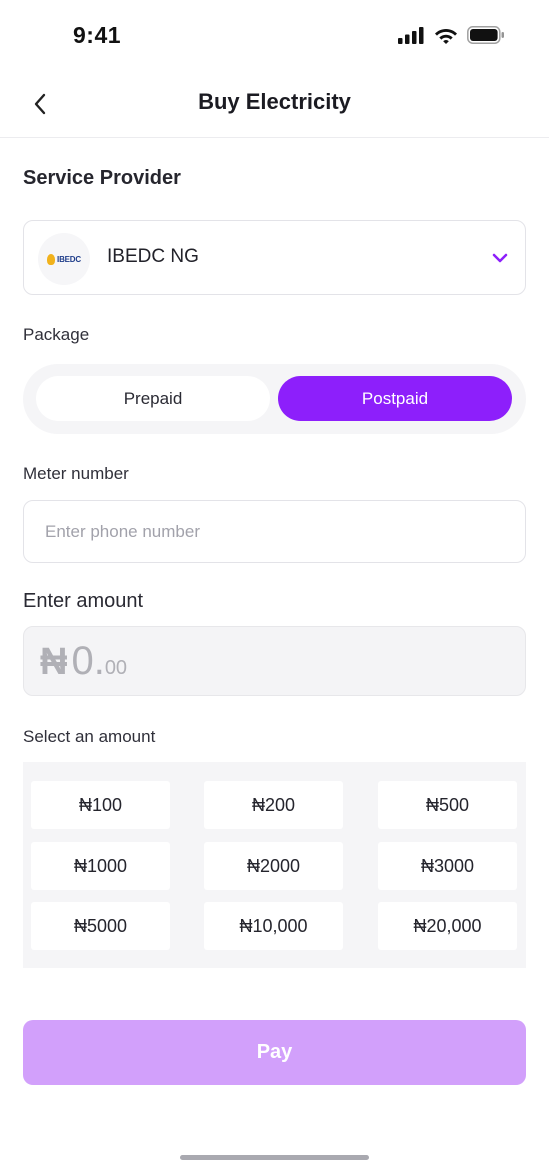 Image resolution: width=549 pixels, height=1172 pixels. Describe the element at coordinates (274, 661) in the screenshot. I see `amount-input: ₦ 0. 00` at that location.